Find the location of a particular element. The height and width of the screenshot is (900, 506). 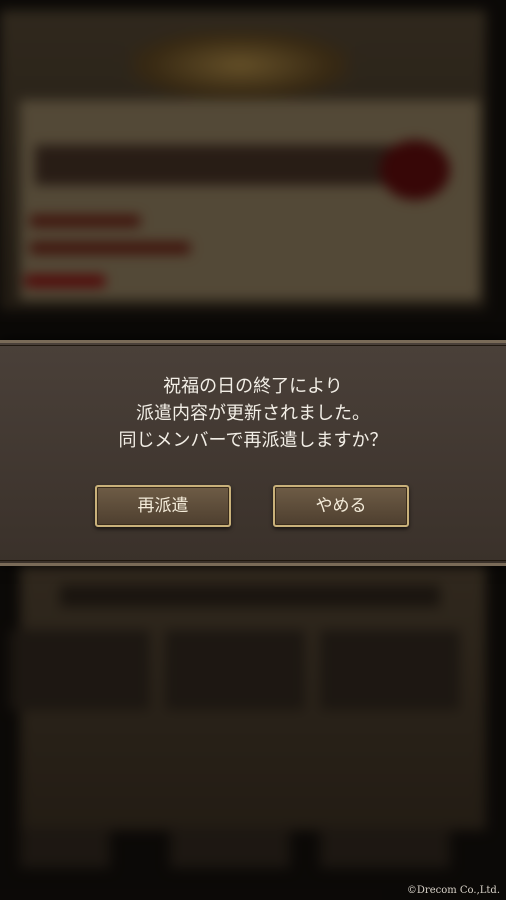

cancel-button: やめる is located at coordinates (341, 506).